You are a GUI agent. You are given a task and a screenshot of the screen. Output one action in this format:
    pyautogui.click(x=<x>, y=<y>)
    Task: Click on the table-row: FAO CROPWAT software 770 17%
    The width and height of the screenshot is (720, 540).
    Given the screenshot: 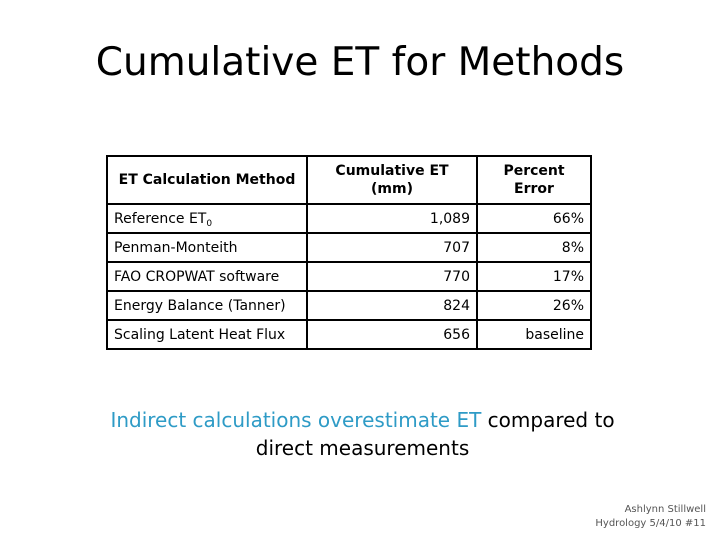 What is the action you would take?
    pyautogui.click(x=349, y=276)
    